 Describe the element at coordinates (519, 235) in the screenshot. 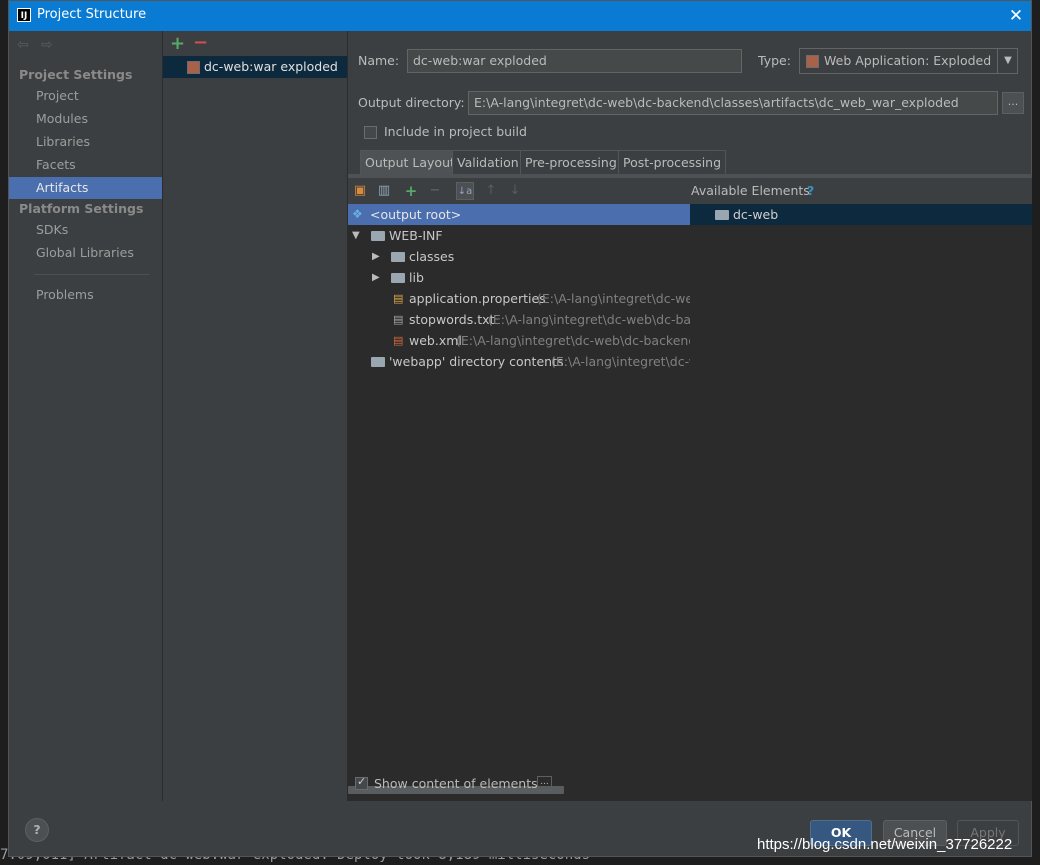

I see `tree-row-web-inf: ▼ WEB-INF` at that location.